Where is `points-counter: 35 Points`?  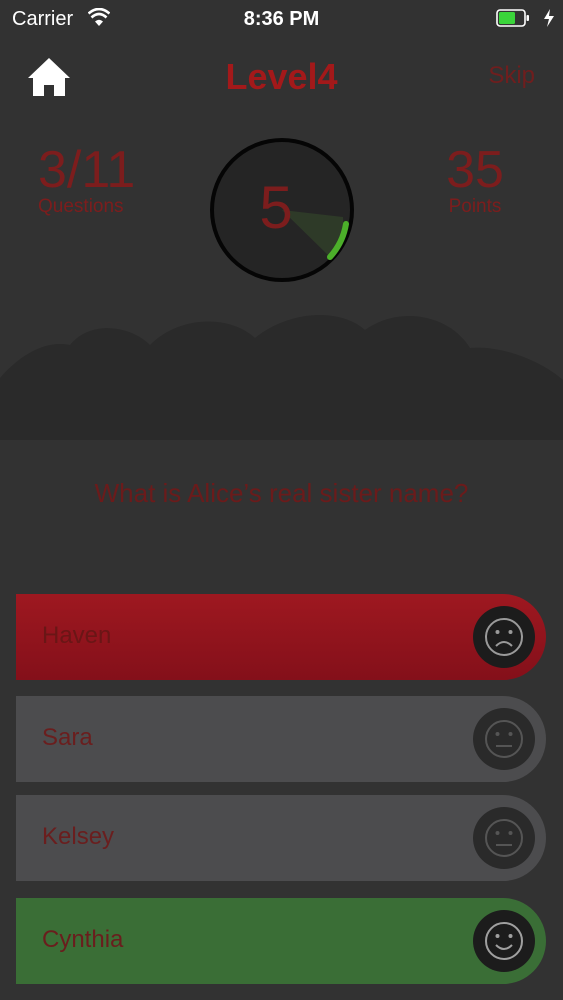
points-counter: 35 Points is located at coordinates (475, 180).